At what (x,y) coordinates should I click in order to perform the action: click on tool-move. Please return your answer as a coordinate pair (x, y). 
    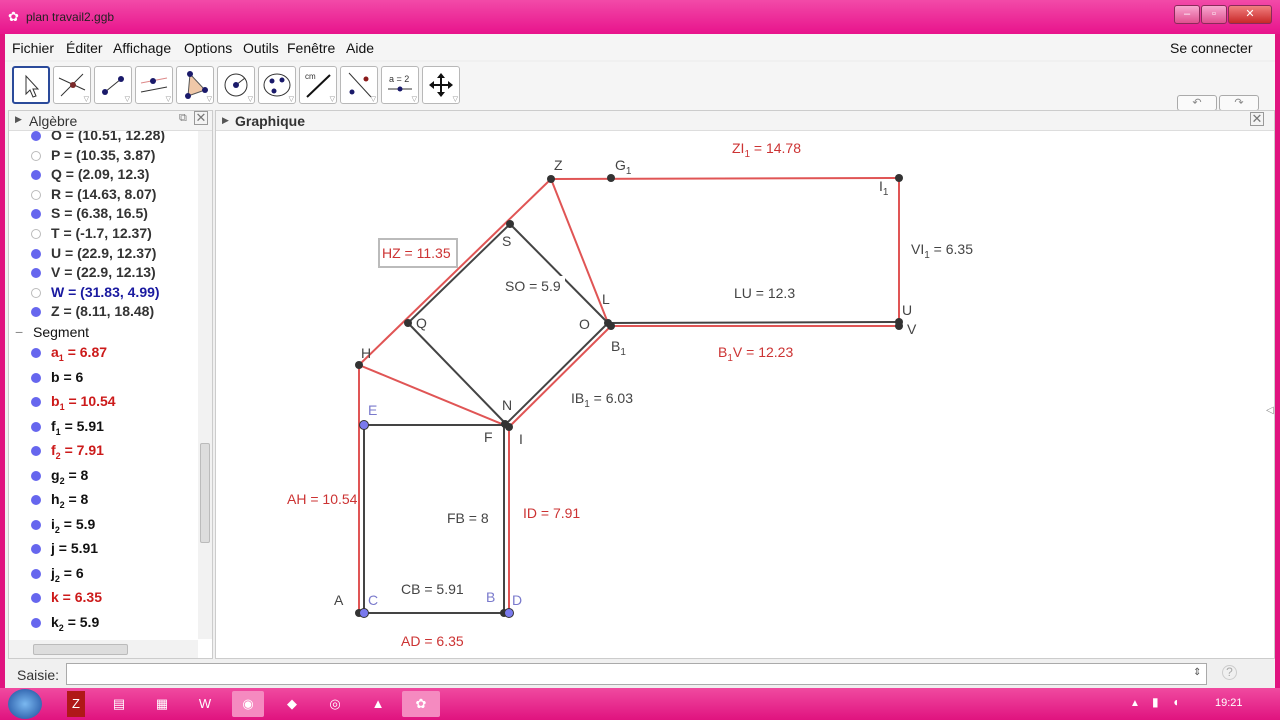
    Looking at the image, I should click on (31, 85).